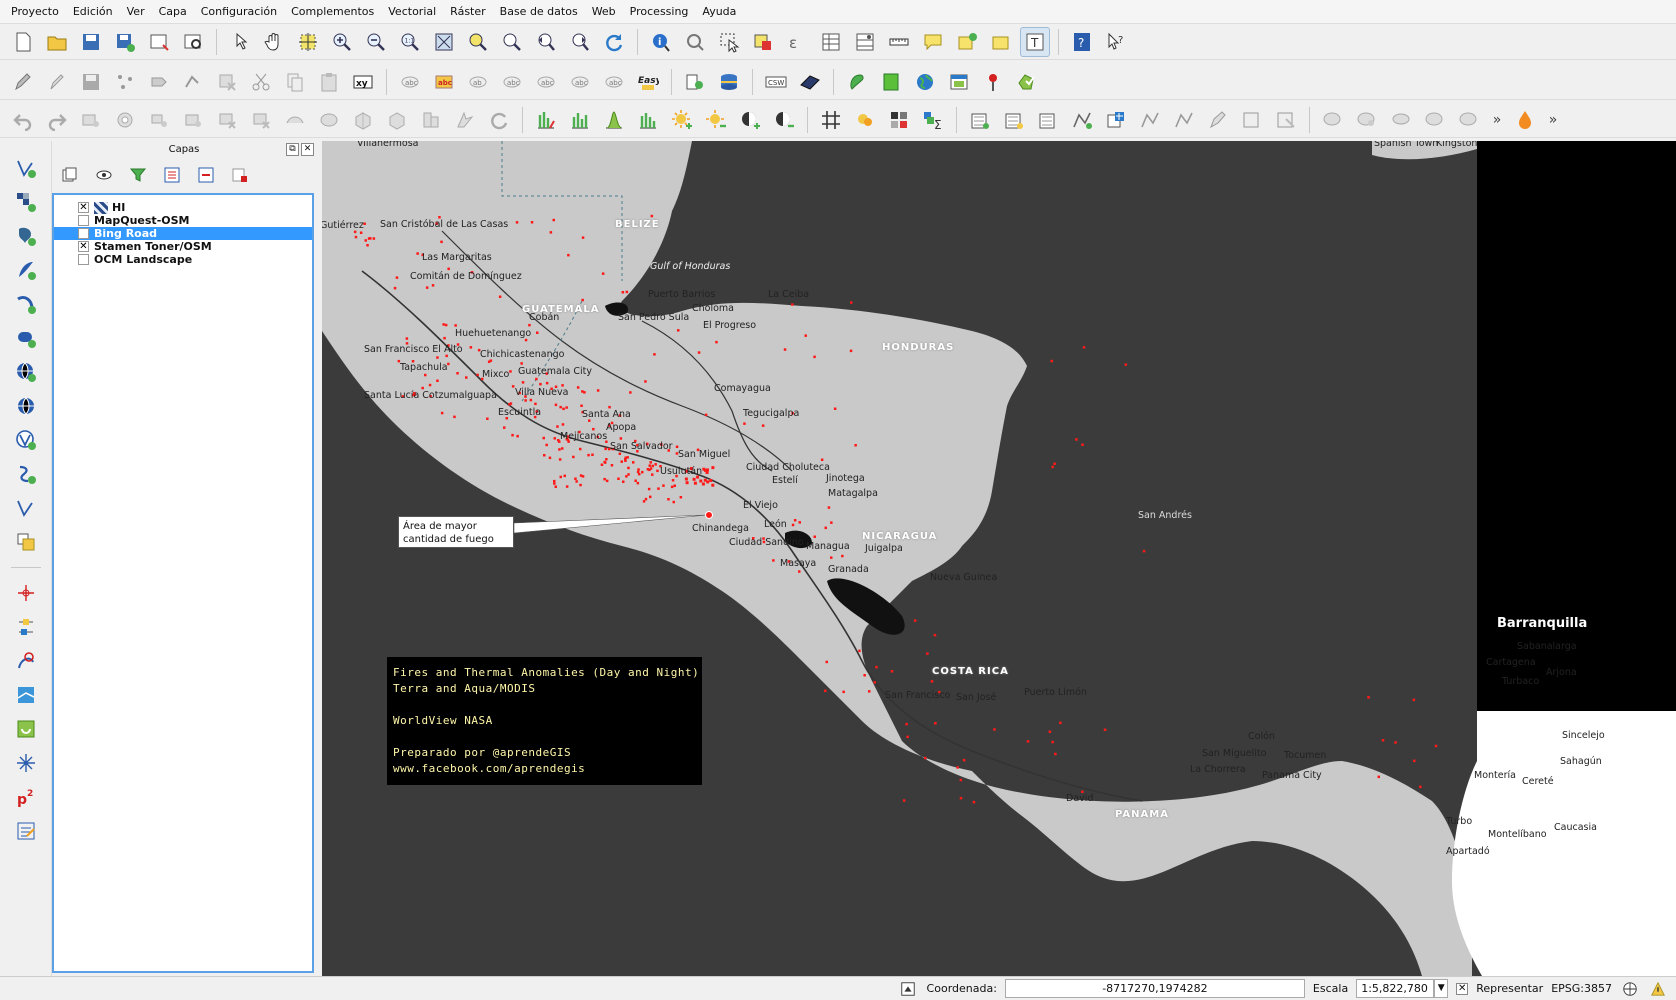 Image resolution: width=1676 pixels, height=1000 pixels. I want to click on menu-base-de-datos: Base de datos, so click(539, 12).